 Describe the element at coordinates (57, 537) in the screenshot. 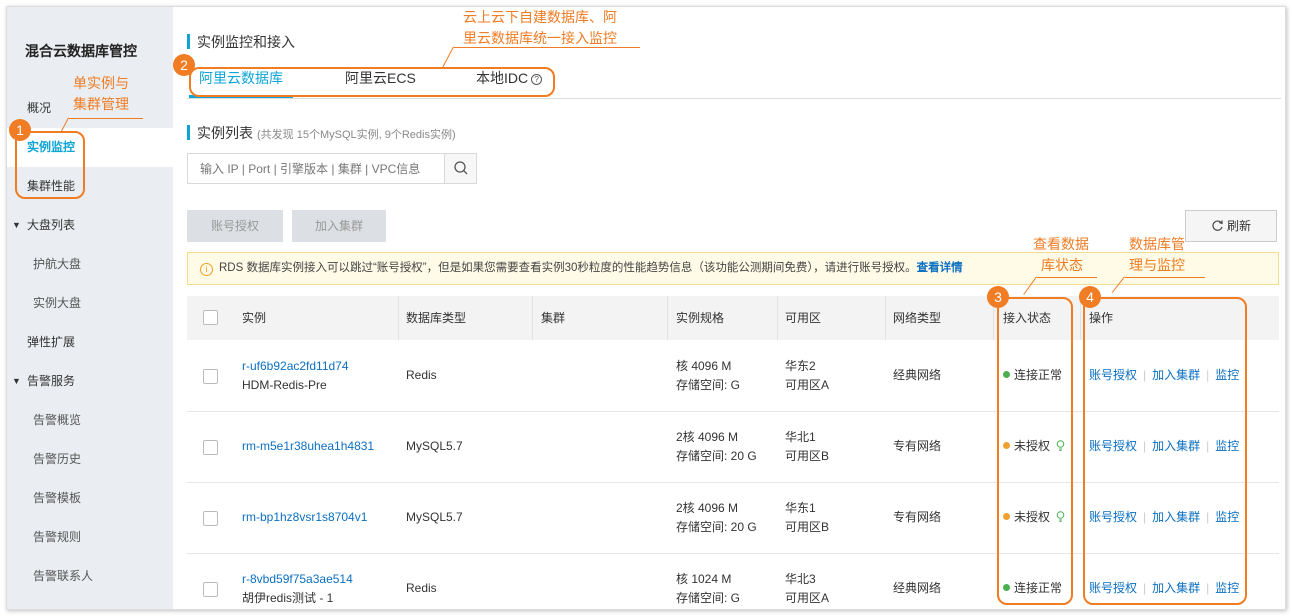

I see `sidebar-item-label: 告警规则` at that location.